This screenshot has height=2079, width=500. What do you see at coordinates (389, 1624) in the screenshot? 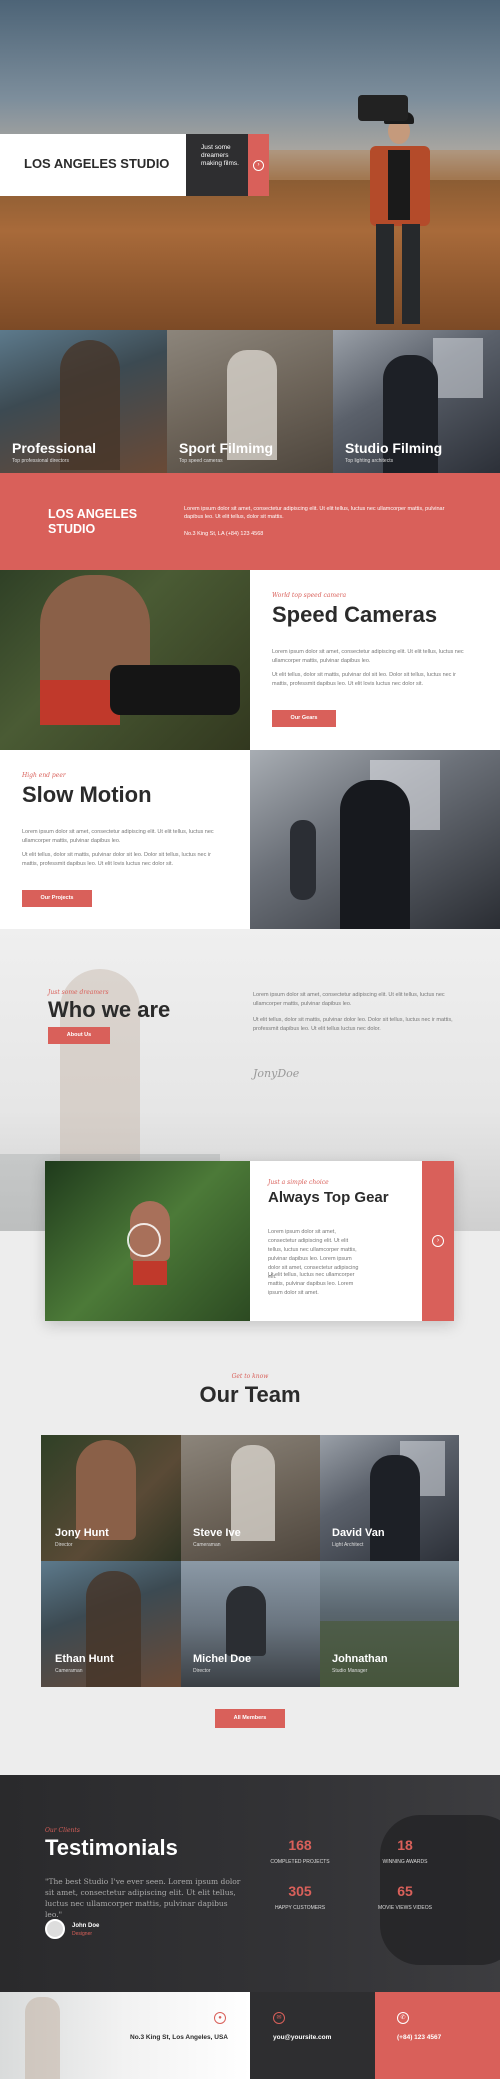
I see `team-member-card: Johnathan Studio Manager` at bounding box center [389, 1624].